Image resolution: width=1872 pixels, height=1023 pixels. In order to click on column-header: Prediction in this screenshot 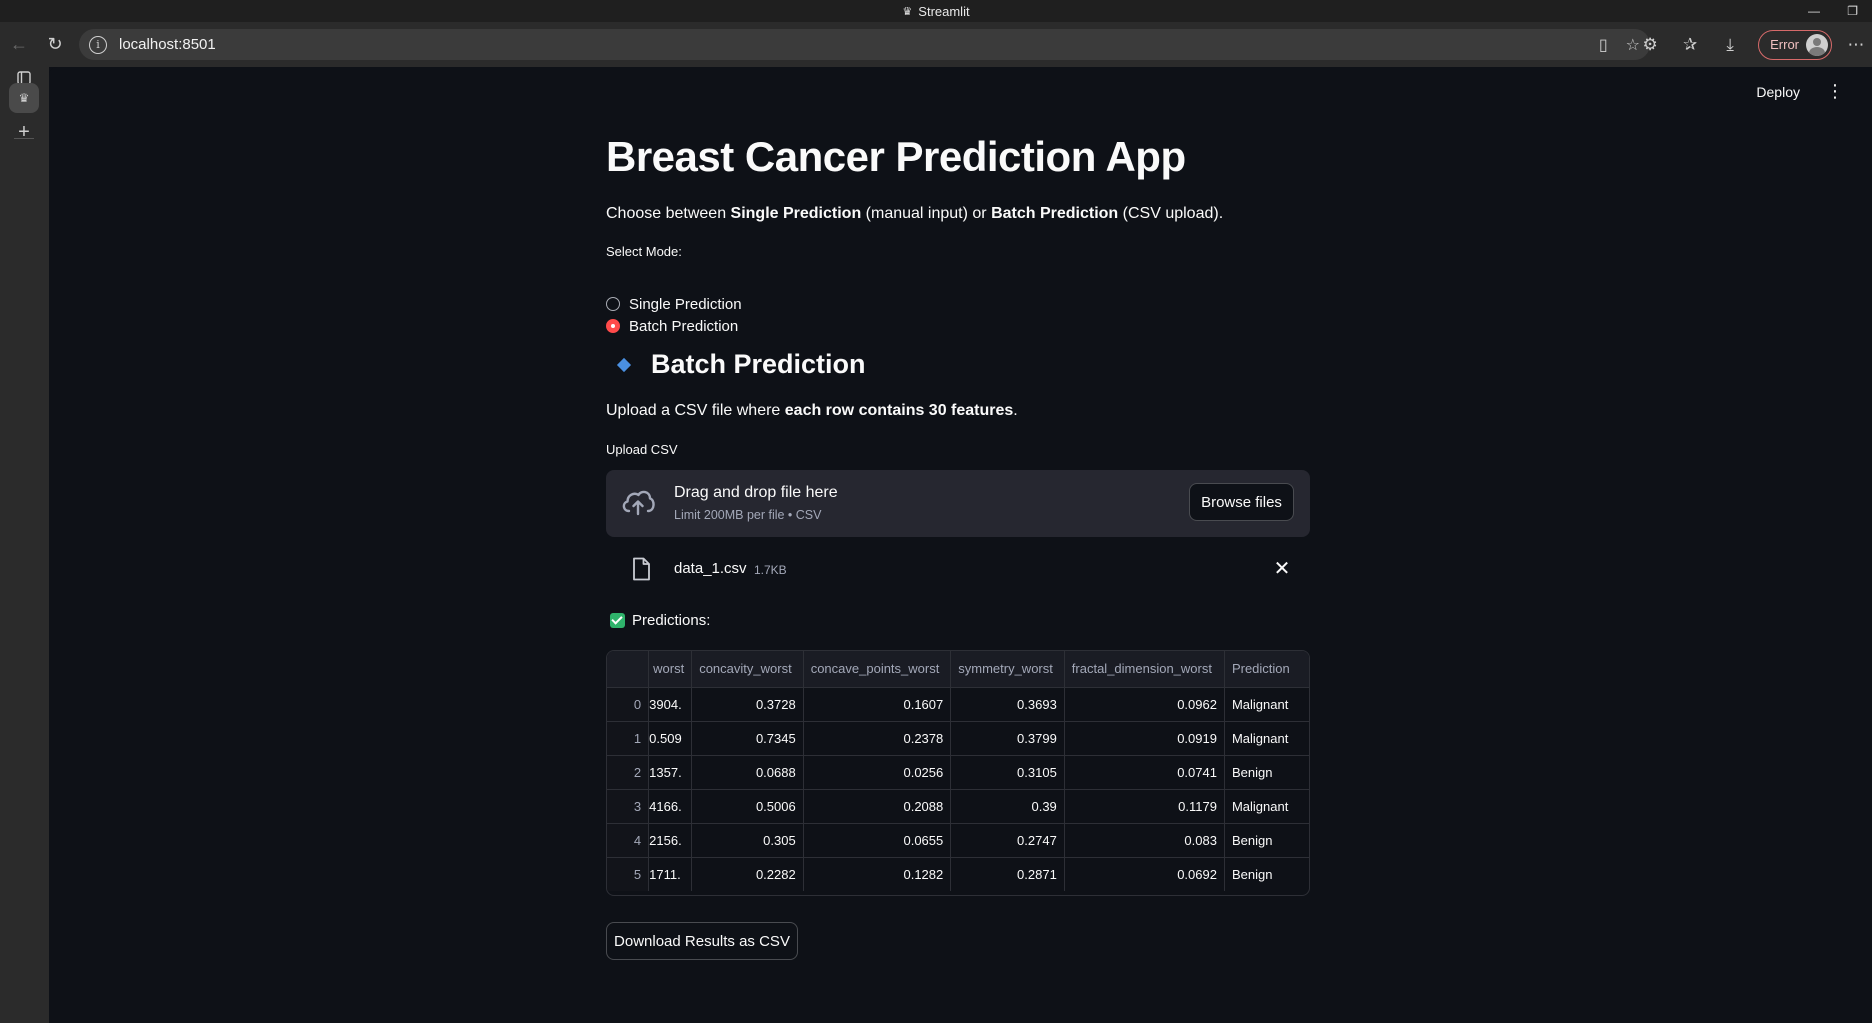, I will do `click(1266, 669)`.